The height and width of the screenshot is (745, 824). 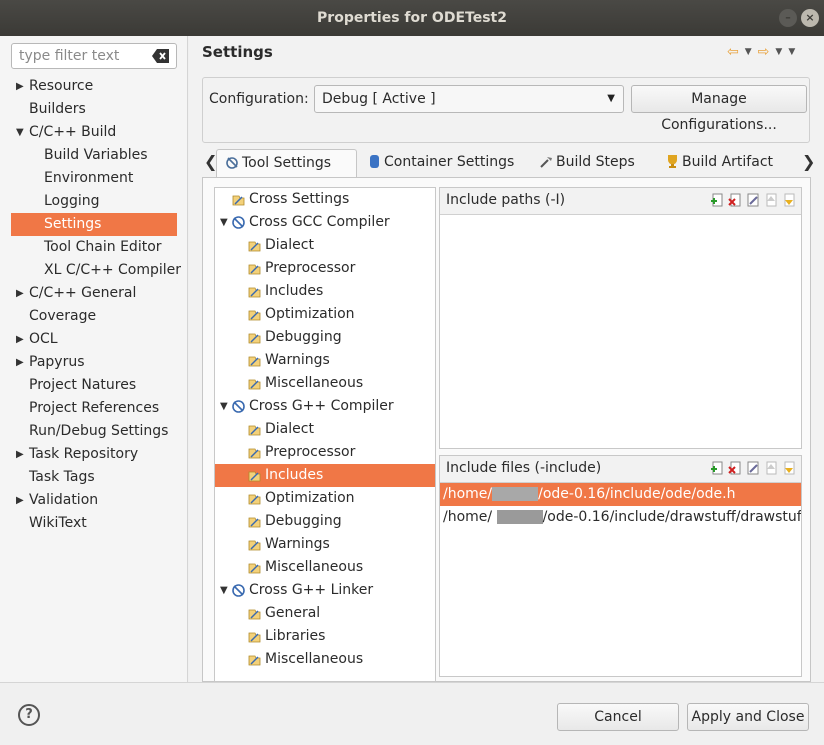 I want to click on nav-item: ▶ Task Repository, so click(x=94, y=454).